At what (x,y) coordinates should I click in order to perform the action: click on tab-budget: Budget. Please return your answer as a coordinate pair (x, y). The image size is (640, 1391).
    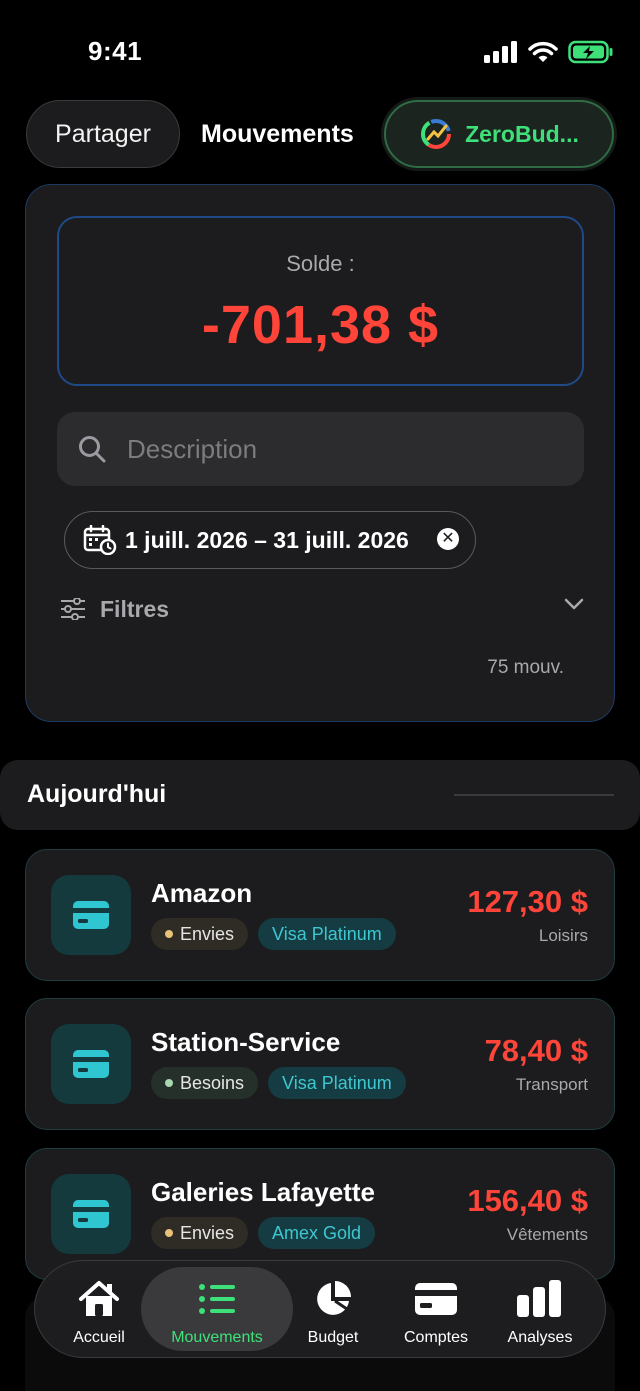
    Looking at the image, I should click on (333, 1313).